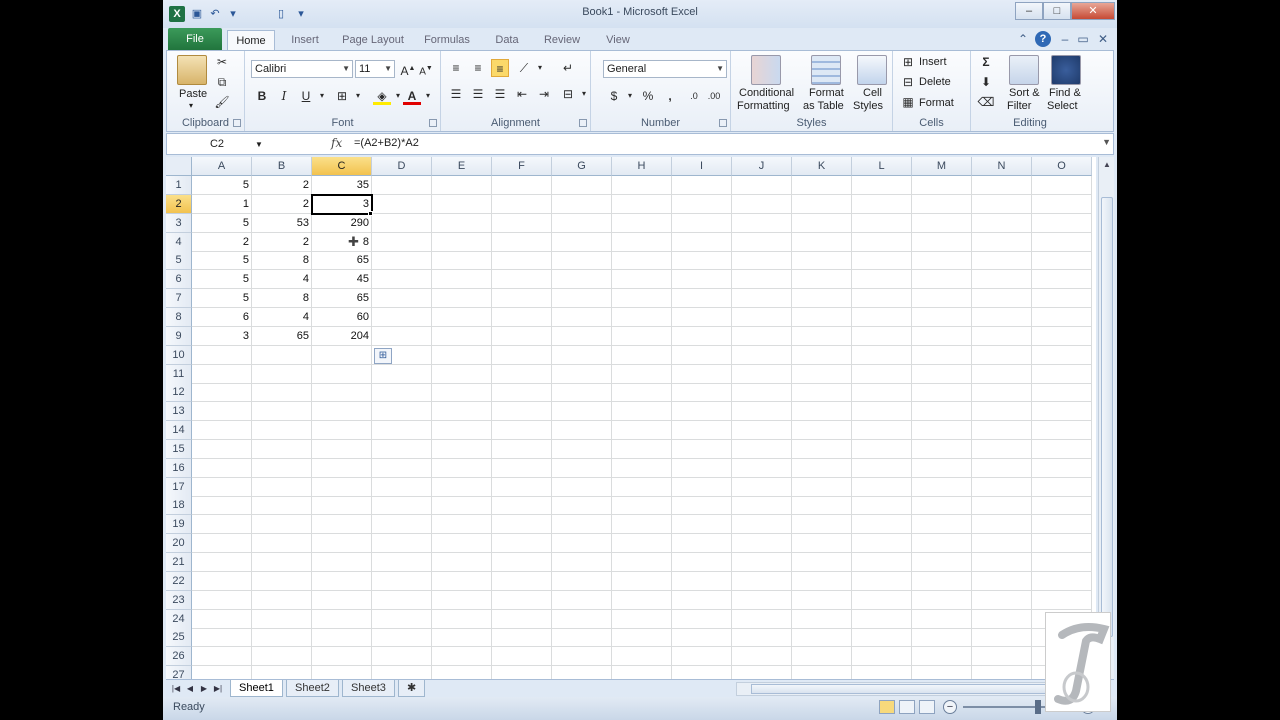 This screenshot has height=720, width=1280. I want to click on cell-f27, so click(522, 672).